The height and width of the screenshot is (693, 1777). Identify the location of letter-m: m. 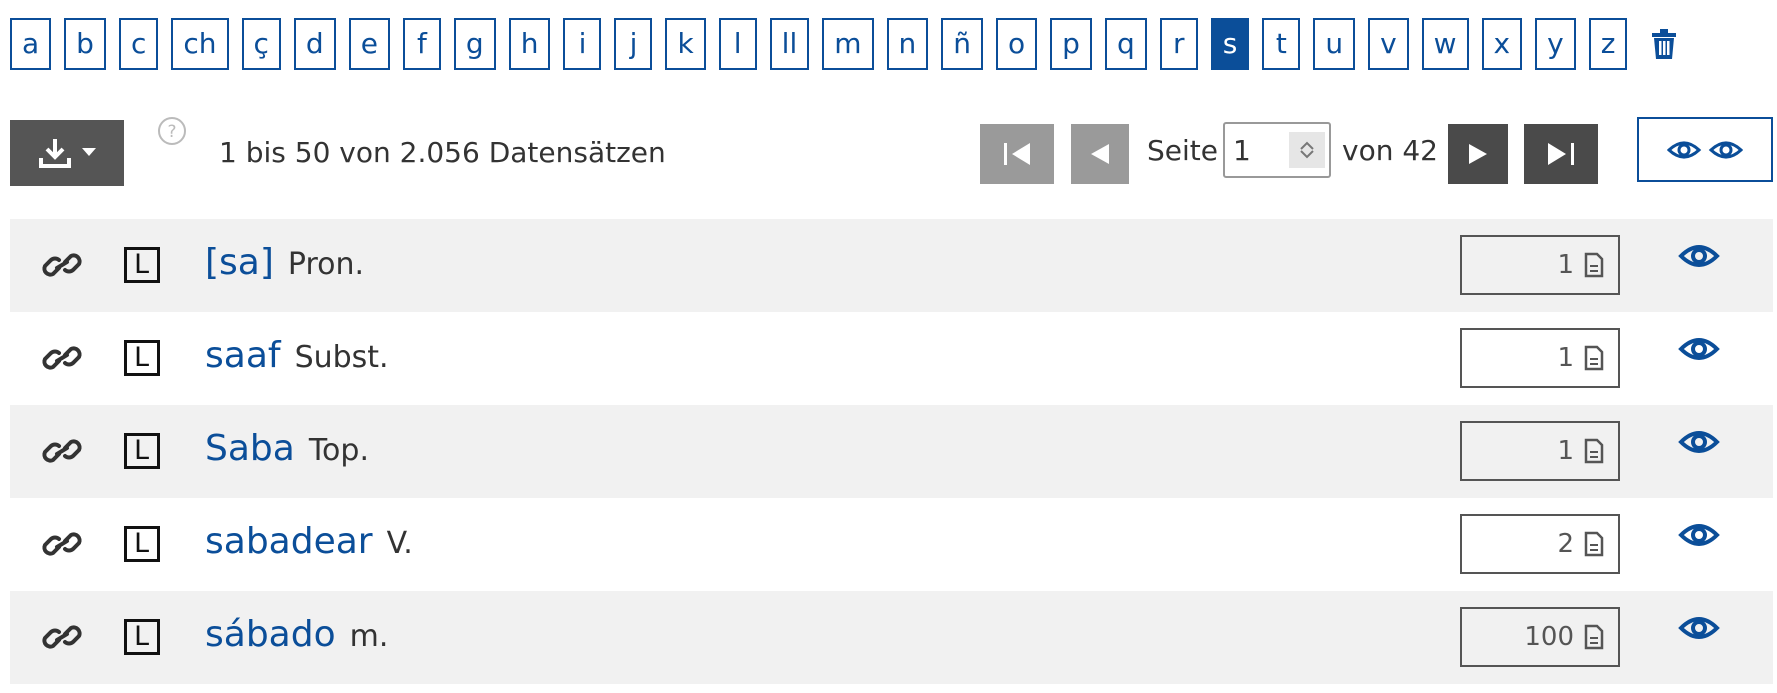
(848, 44).